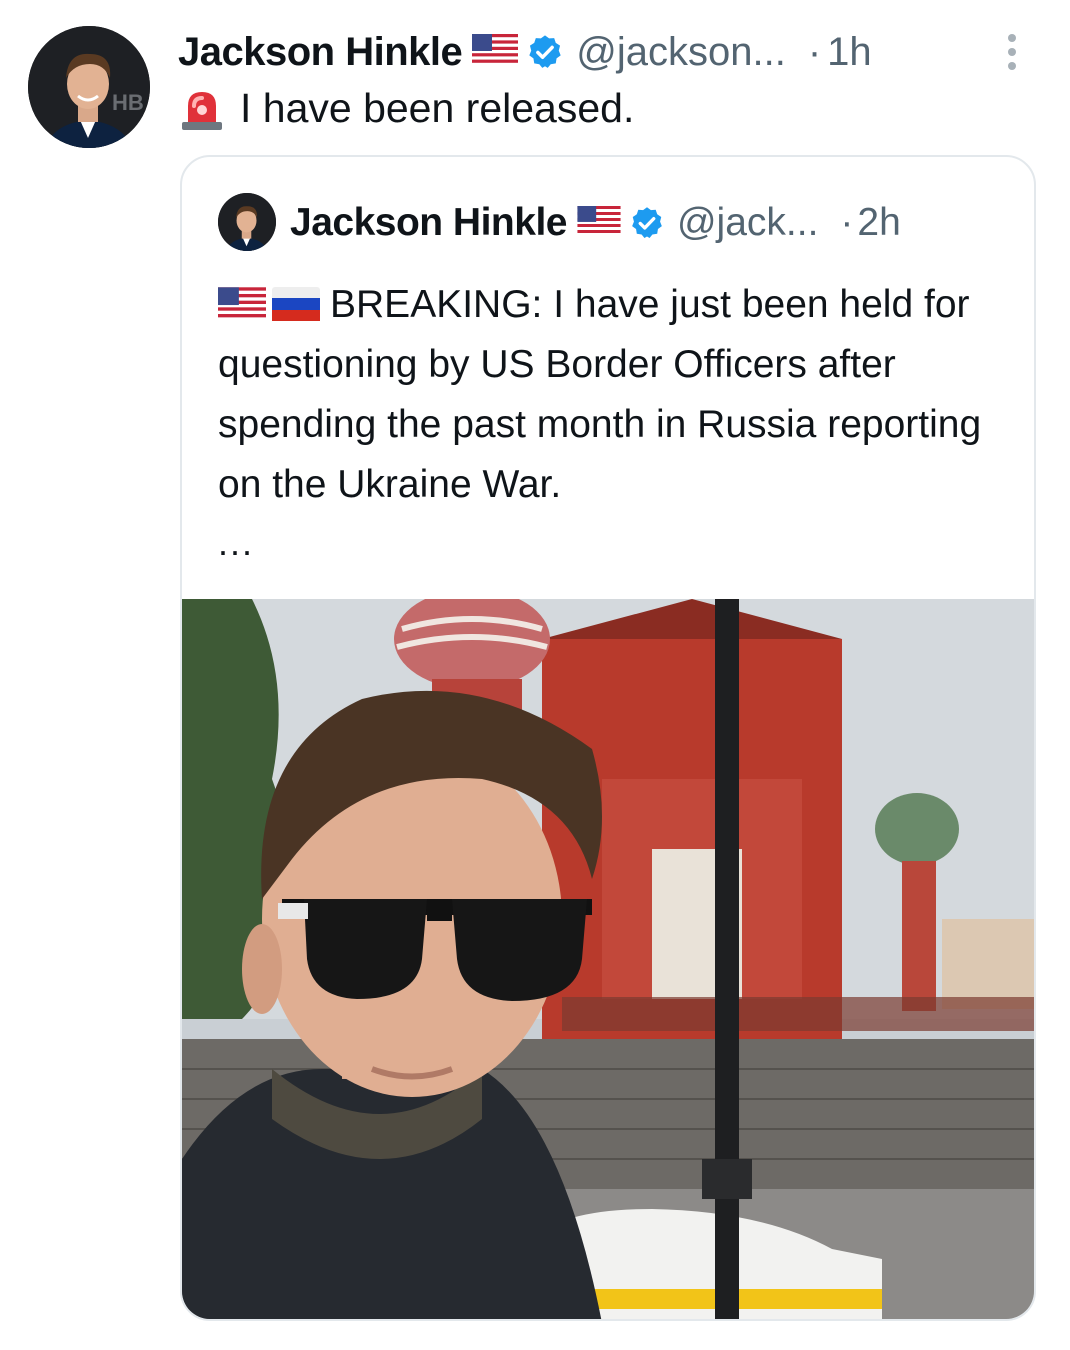  Describe the element at coordinates (878, 223) in the screenshot. I see `quoted-tweet-timestamp: 2h` at that location.